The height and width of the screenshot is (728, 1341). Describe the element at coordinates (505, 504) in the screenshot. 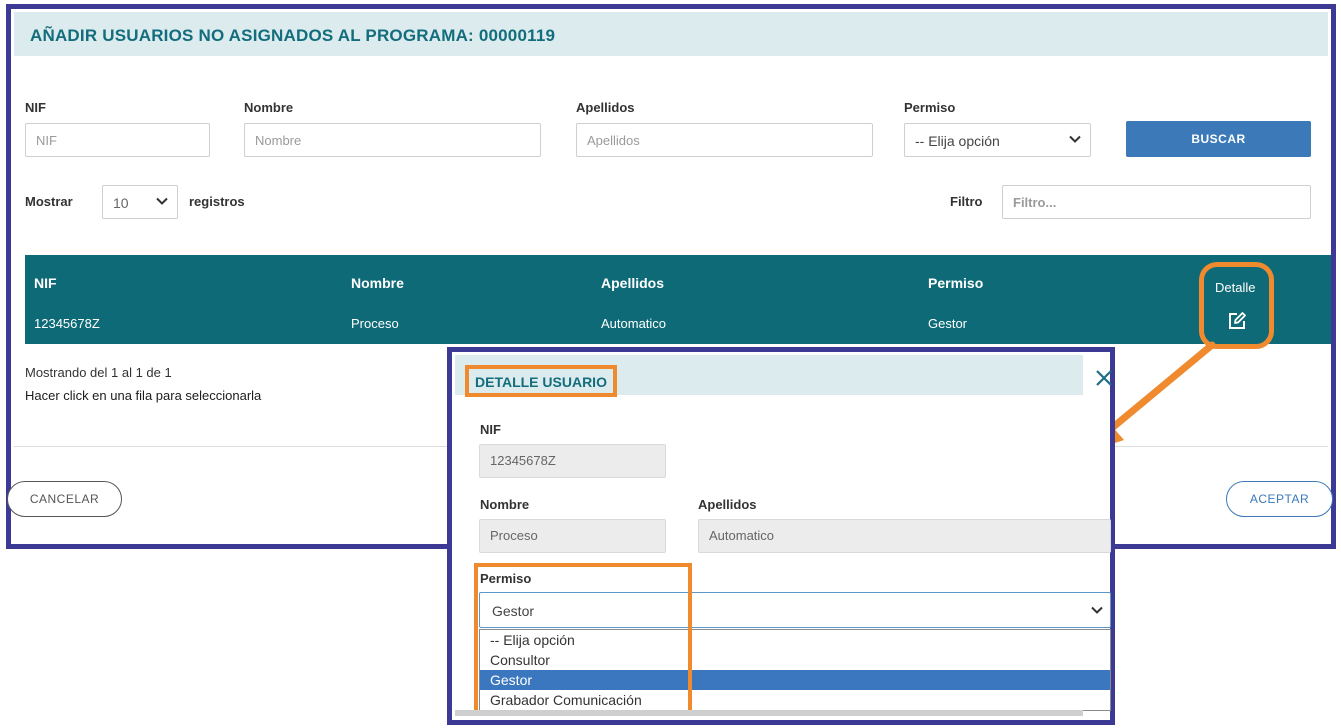

I see `modal-nombre-label: Nombre` at that location.